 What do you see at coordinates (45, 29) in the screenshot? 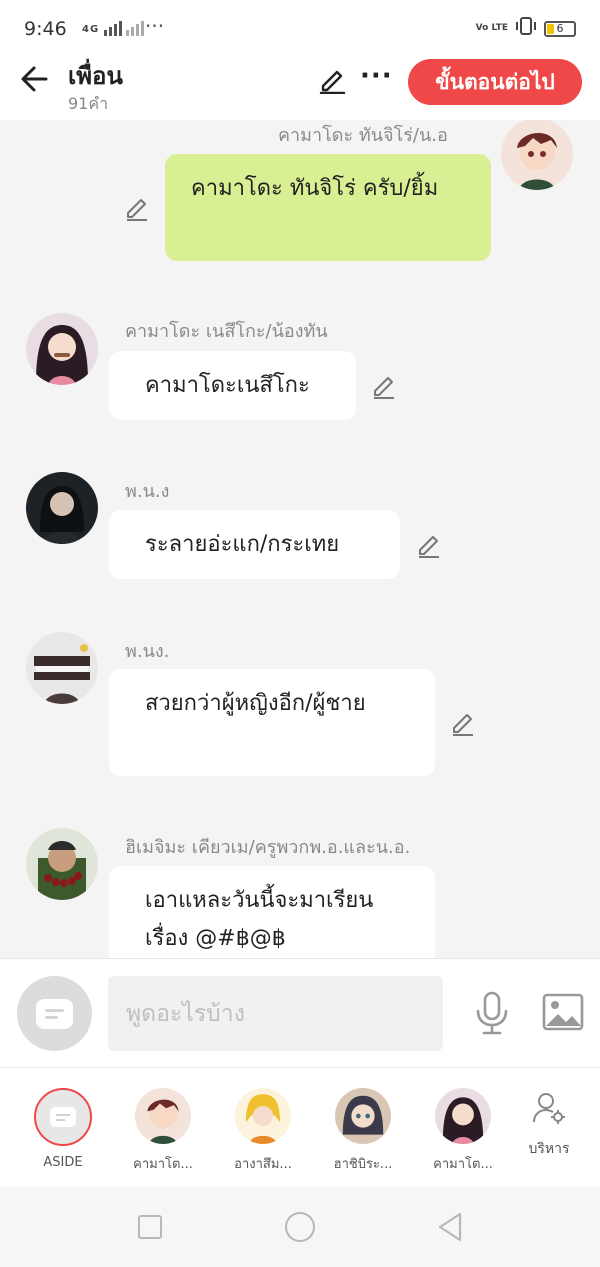
I see `clock: 9:46` at bounding box center [45, 29].